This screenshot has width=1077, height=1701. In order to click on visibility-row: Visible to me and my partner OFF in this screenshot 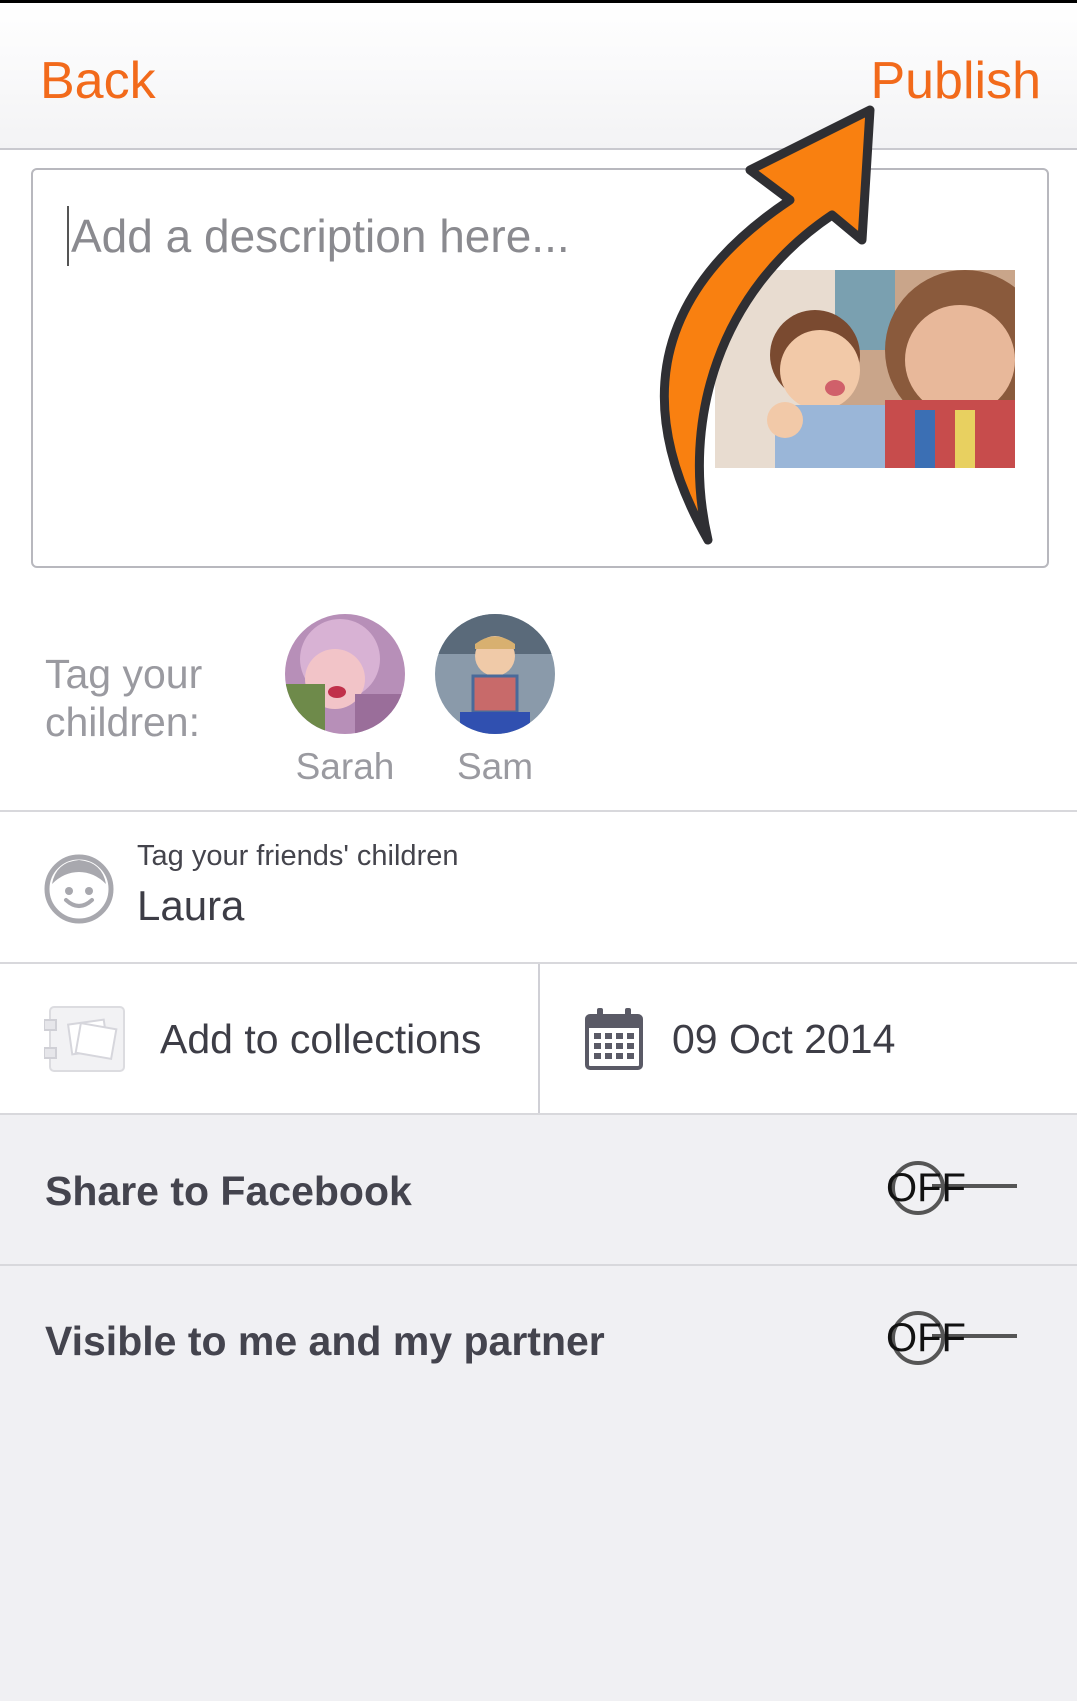, I will do `click(538, 1340)`.